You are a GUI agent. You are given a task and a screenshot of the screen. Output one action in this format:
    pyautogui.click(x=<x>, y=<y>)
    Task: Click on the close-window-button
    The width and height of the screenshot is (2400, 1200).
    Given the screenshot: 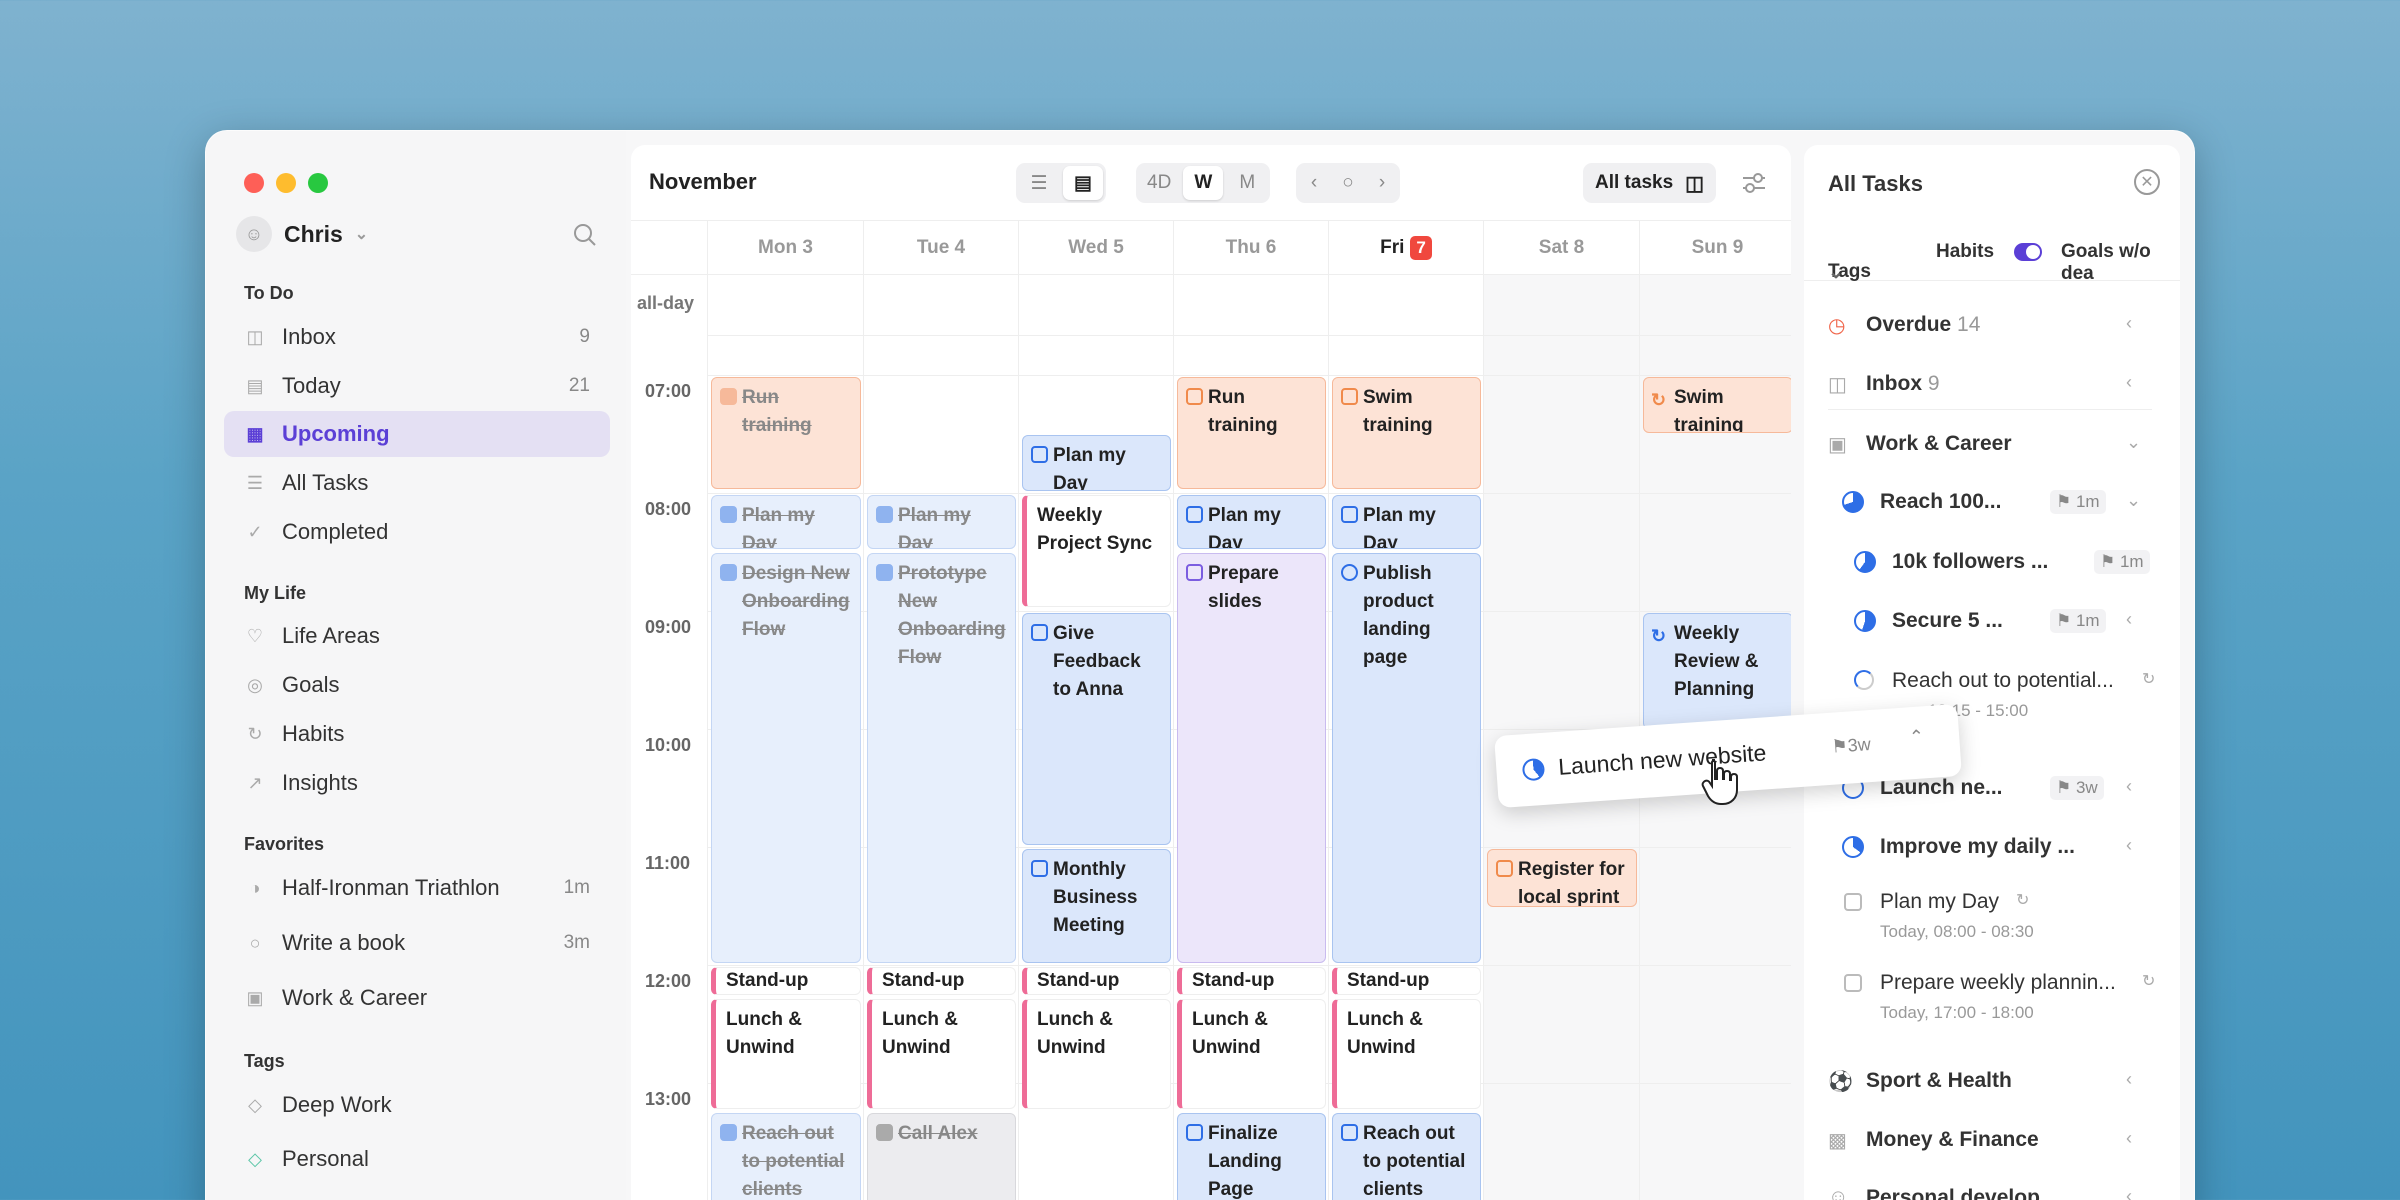 What is the action you would take?
    pyautogui.click(x=254, y=183)
    